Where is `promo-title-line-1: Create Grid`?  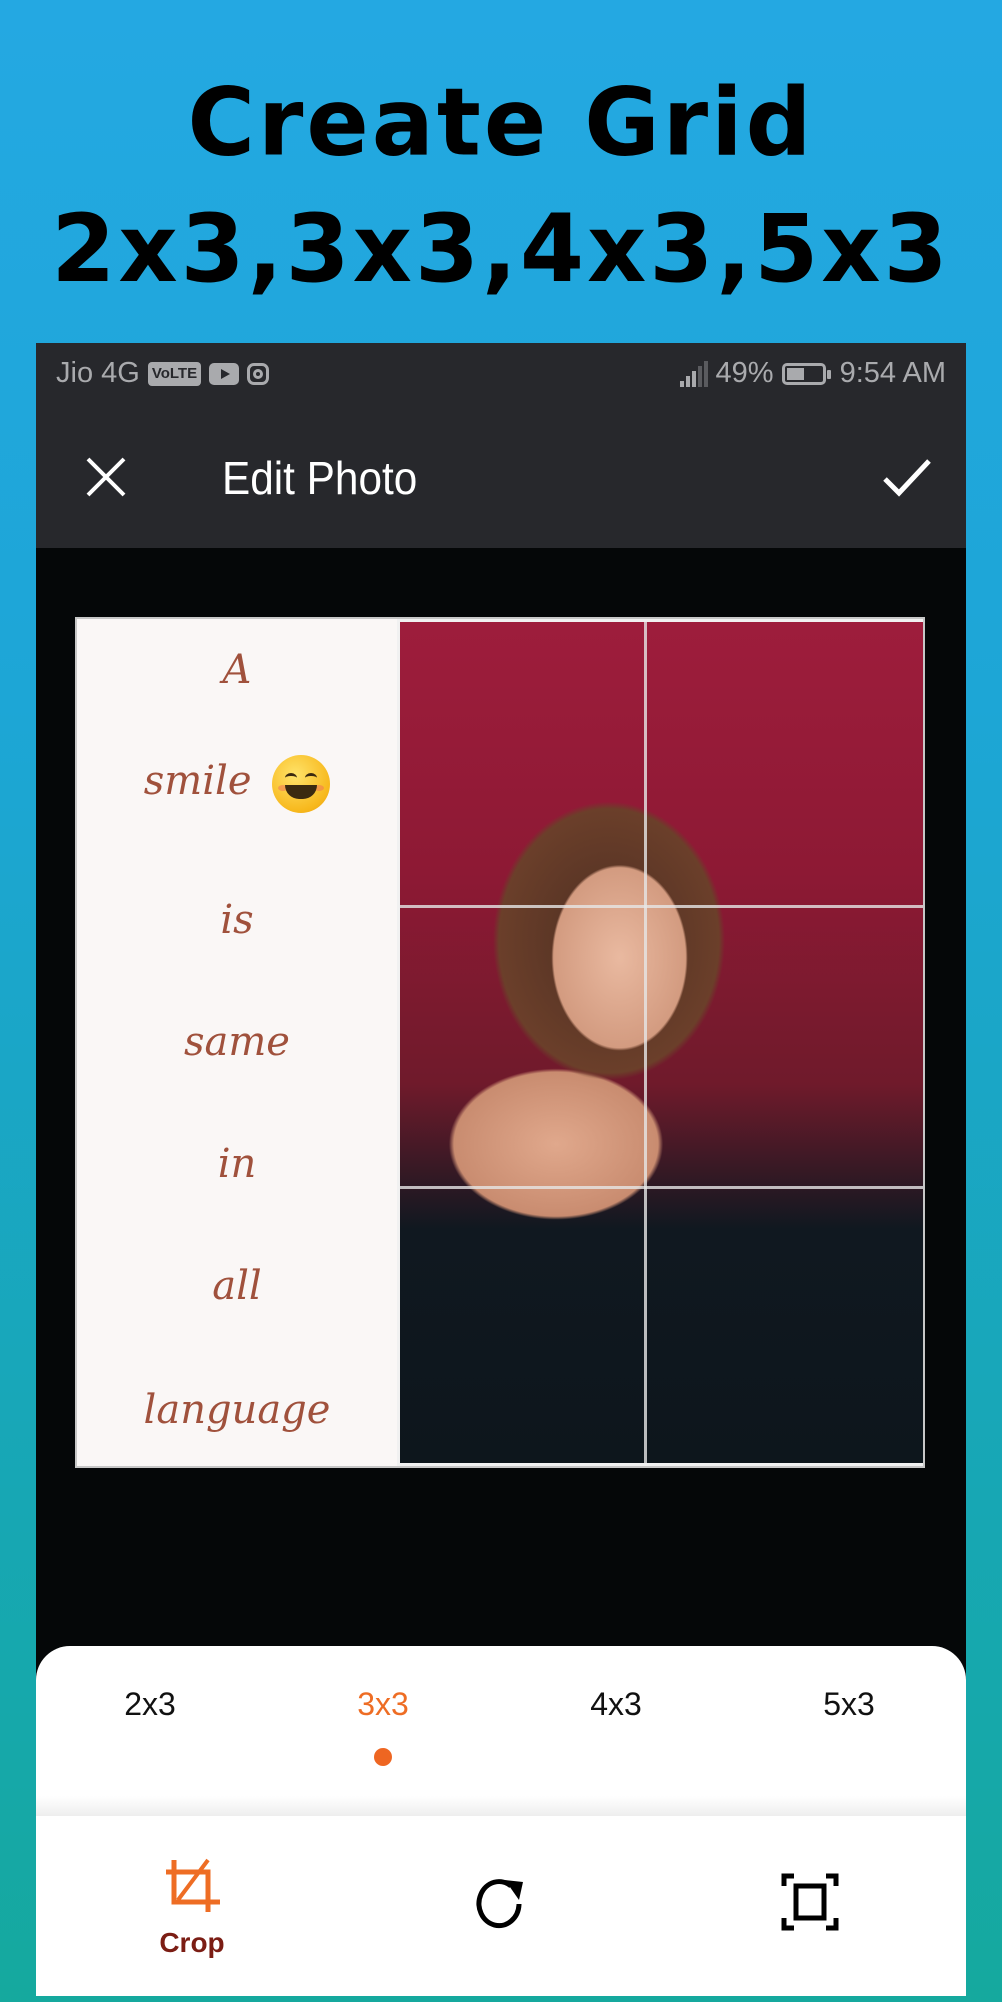 promo-title-line-1: Create Grid is located at coordinates (501, 122).